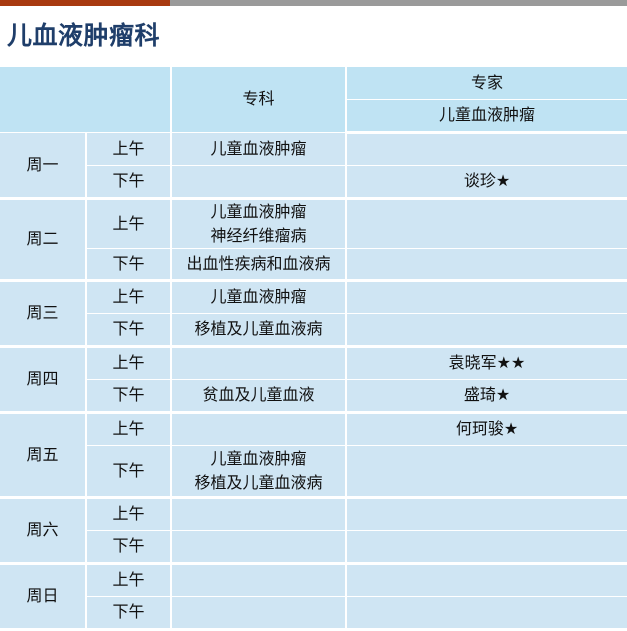  I want to click on schedule-row: 周四 上午 袁晓军★★, so click(313, 380).